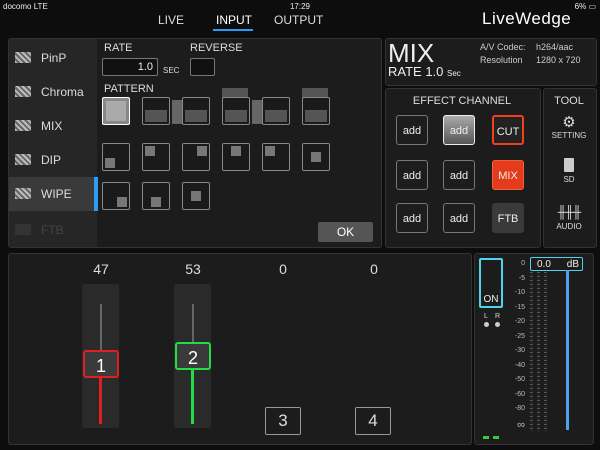 The width and height of the screenshot is (600, 450). I want to click on db-tick-label: -5, so click(521, 278).